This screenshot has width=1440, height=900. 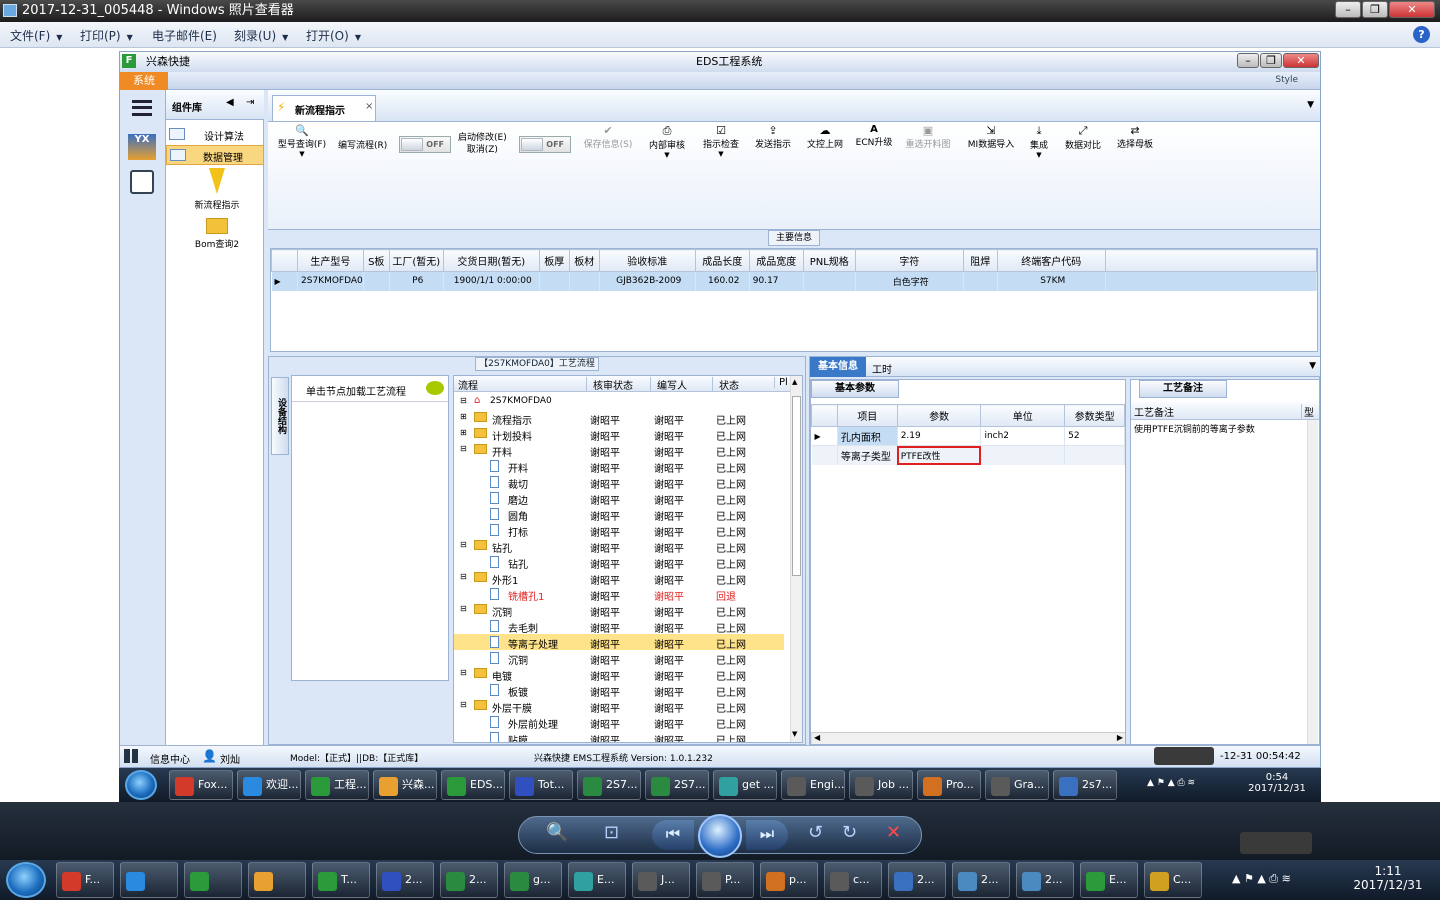 What do you see at coordinates (928, 137) in the screenshot?
I see `reselect-img-button: ▣ 重选开料图` at bounding box center [928, 137].